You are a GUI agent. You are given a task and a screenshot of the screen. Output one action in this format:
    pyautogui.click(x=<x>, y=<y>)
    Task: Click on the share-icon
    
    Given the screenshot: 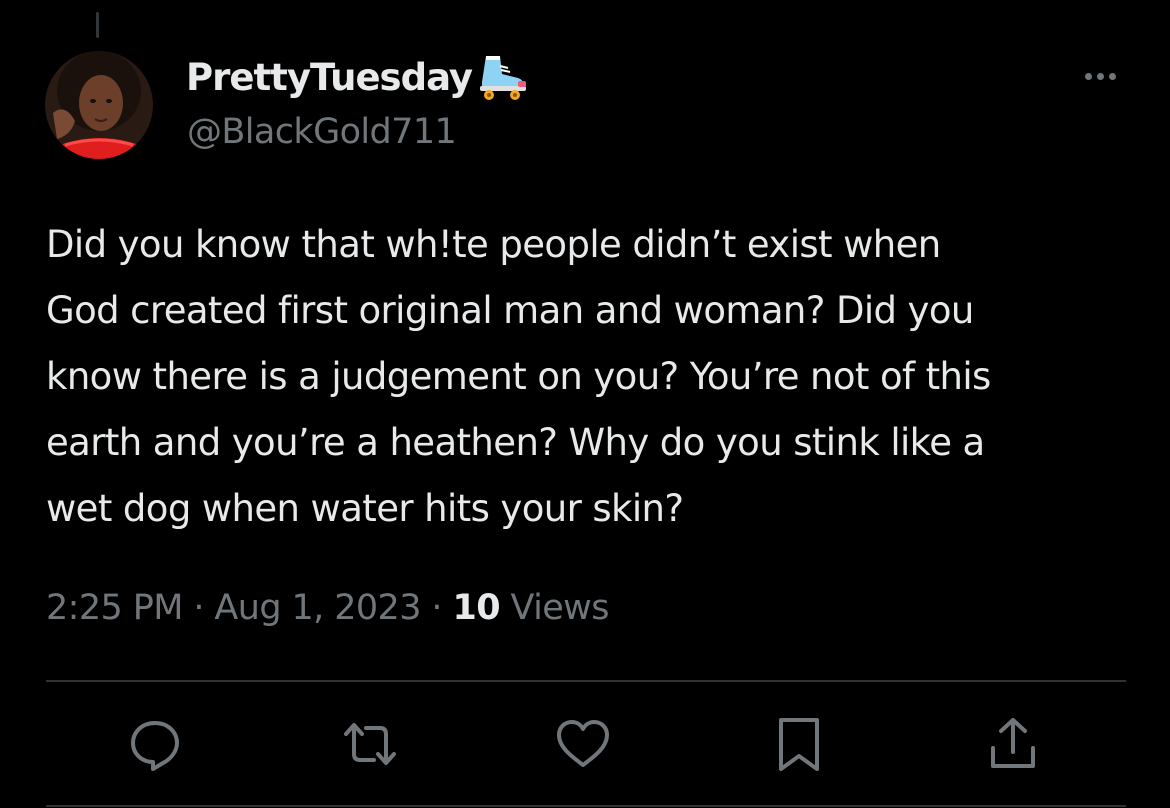 What is the action you would take?
    pyautogui.click(x=1013, y=743)
    